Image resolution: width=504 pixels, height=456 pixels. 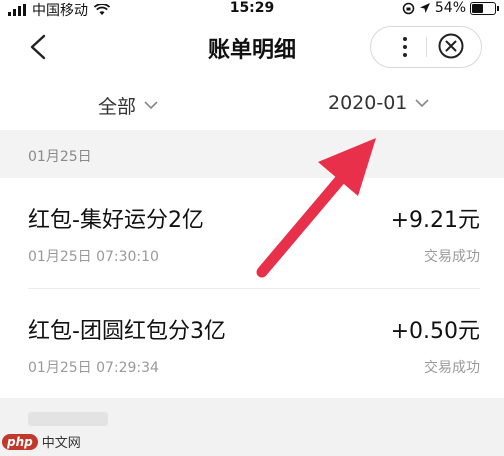 I want to click on transaction-title: 红包-团圆红包分3亿, so click(x=127, y=331).